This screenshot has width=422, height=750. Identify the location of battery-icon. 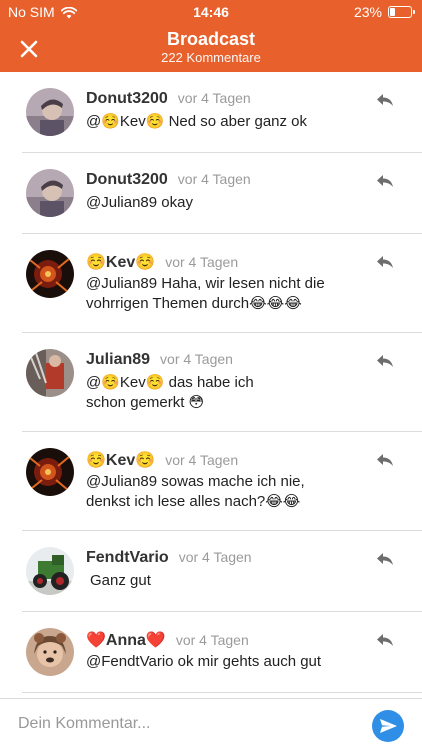
(401, 12).